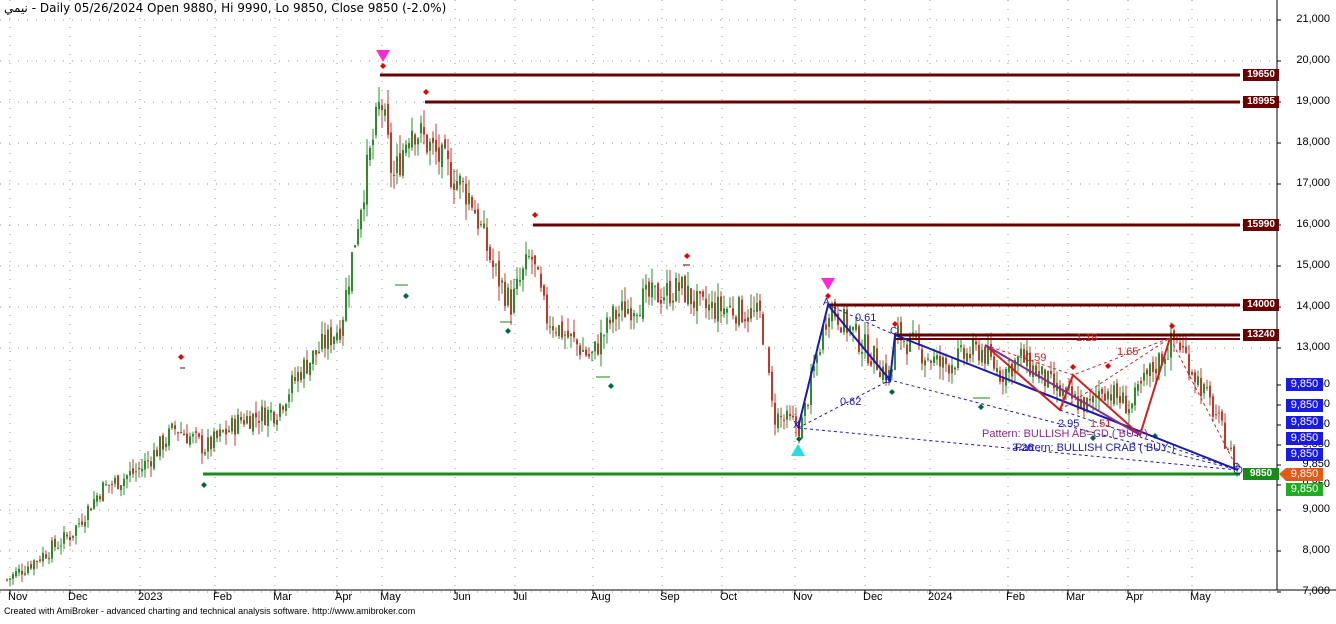  What do you see at coordinates (390, 597) in the screenshot?
I see `x-tick-label: May` at bounding box center [390, 597].